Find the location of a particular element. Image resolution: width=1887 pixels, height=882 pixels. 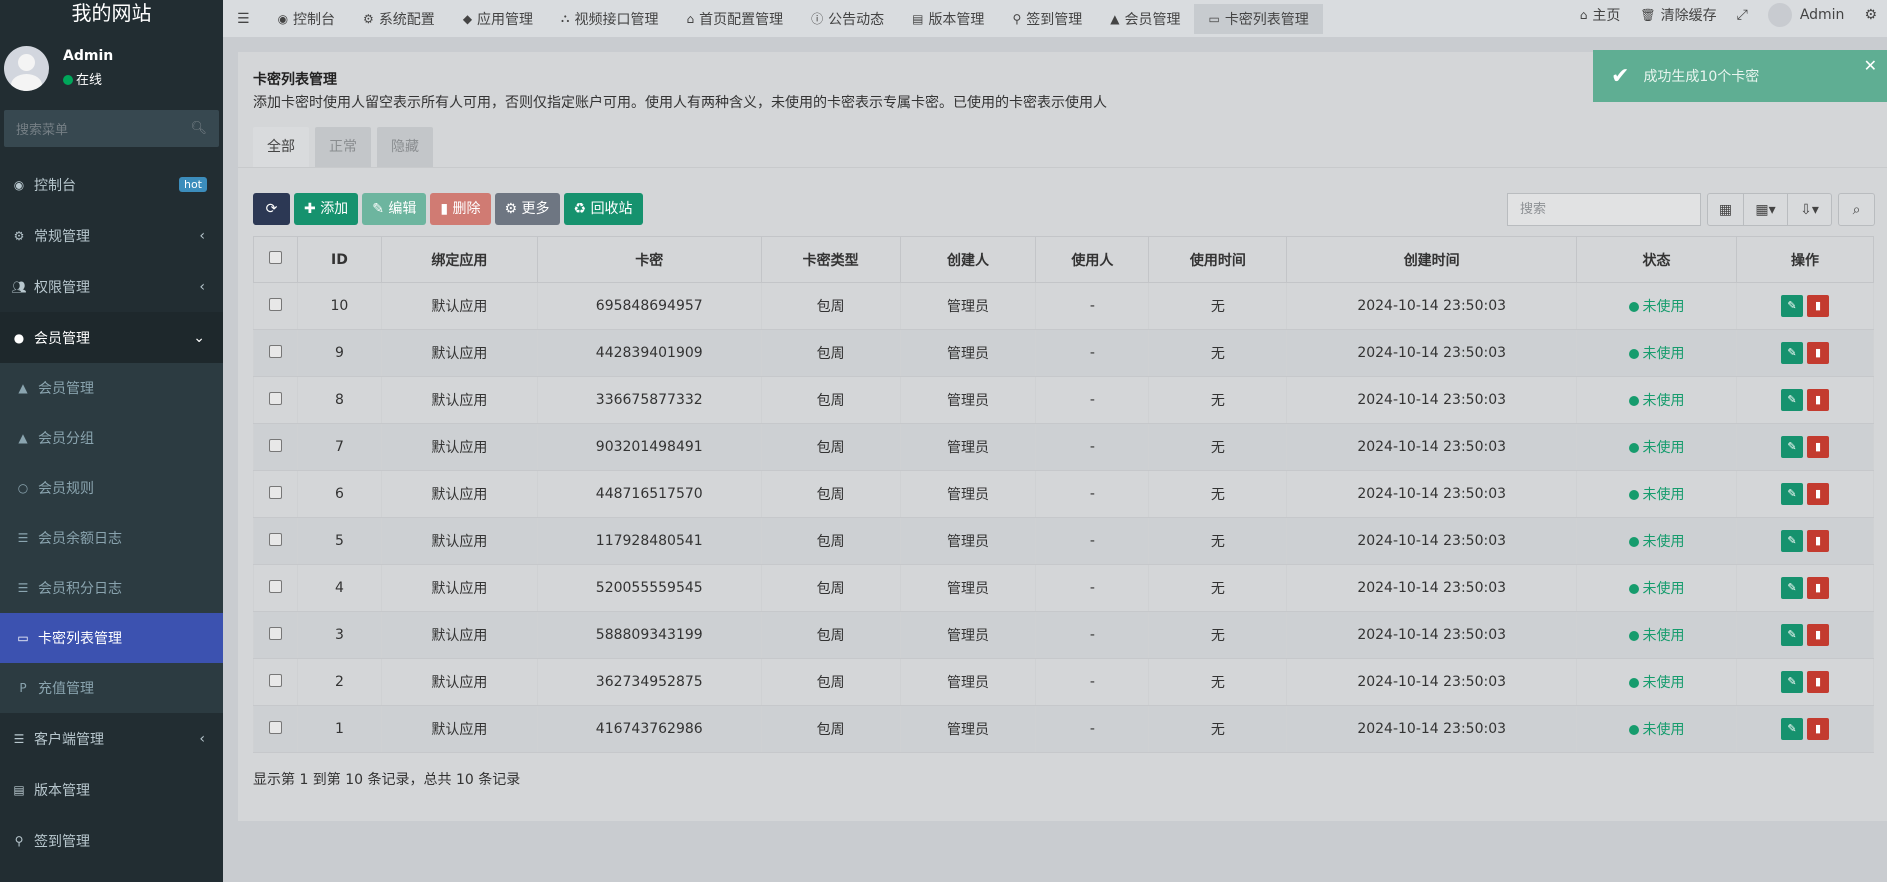

col-used-time: 使用时间 is located at coordinates (1218, 259).